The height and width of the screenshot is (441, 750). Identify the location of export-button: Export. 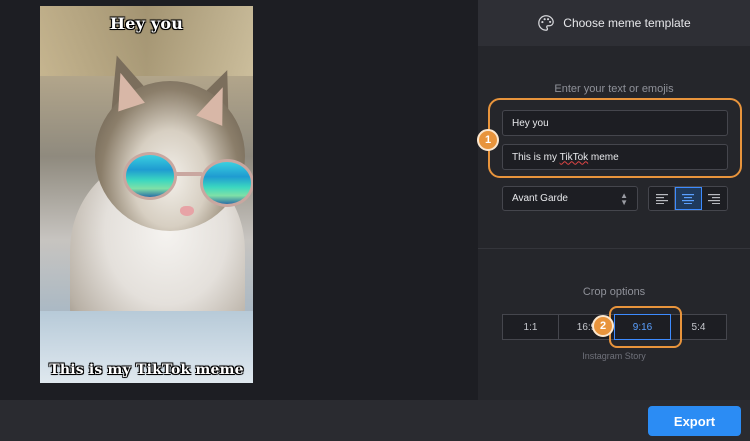
(694, 421).